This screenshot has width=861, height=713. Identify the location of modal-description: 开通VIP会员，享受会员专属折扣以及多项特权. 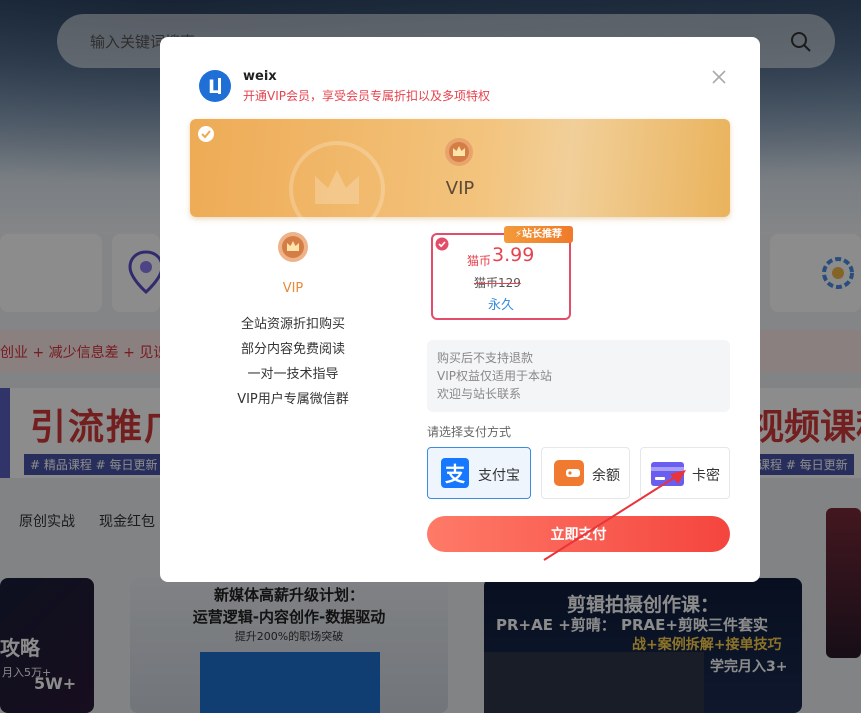
(366, 96).